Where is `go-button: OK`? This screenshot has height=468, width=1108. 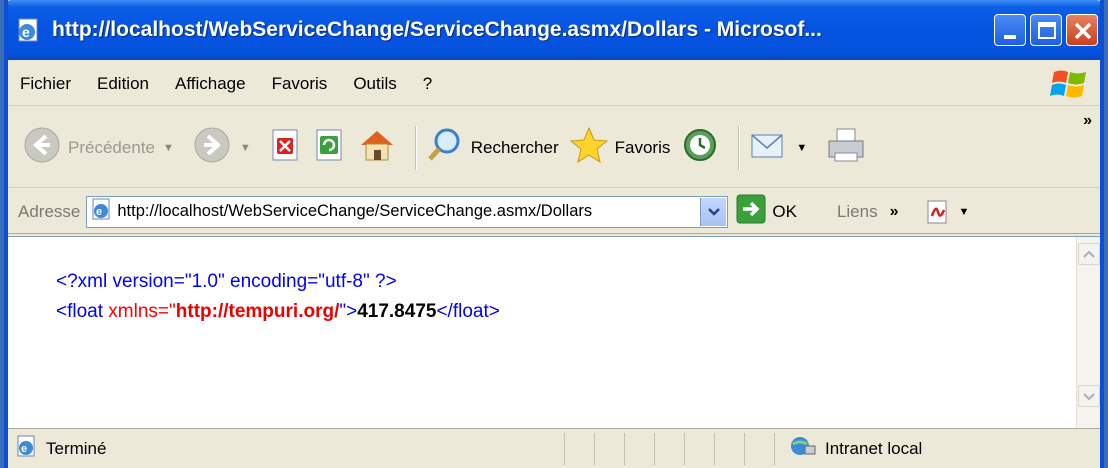 go-button: OK is located at coordinates (766, 211).